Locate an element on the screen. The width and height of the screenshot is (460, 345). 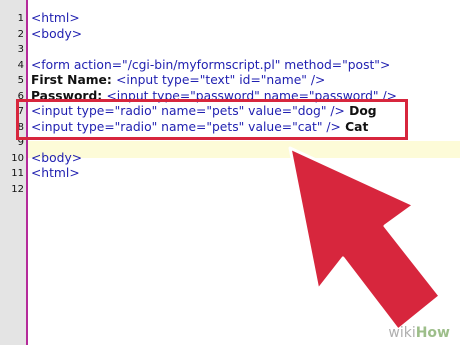
wikihow-watermark: wikiHow is located at coordinates (419, 333).